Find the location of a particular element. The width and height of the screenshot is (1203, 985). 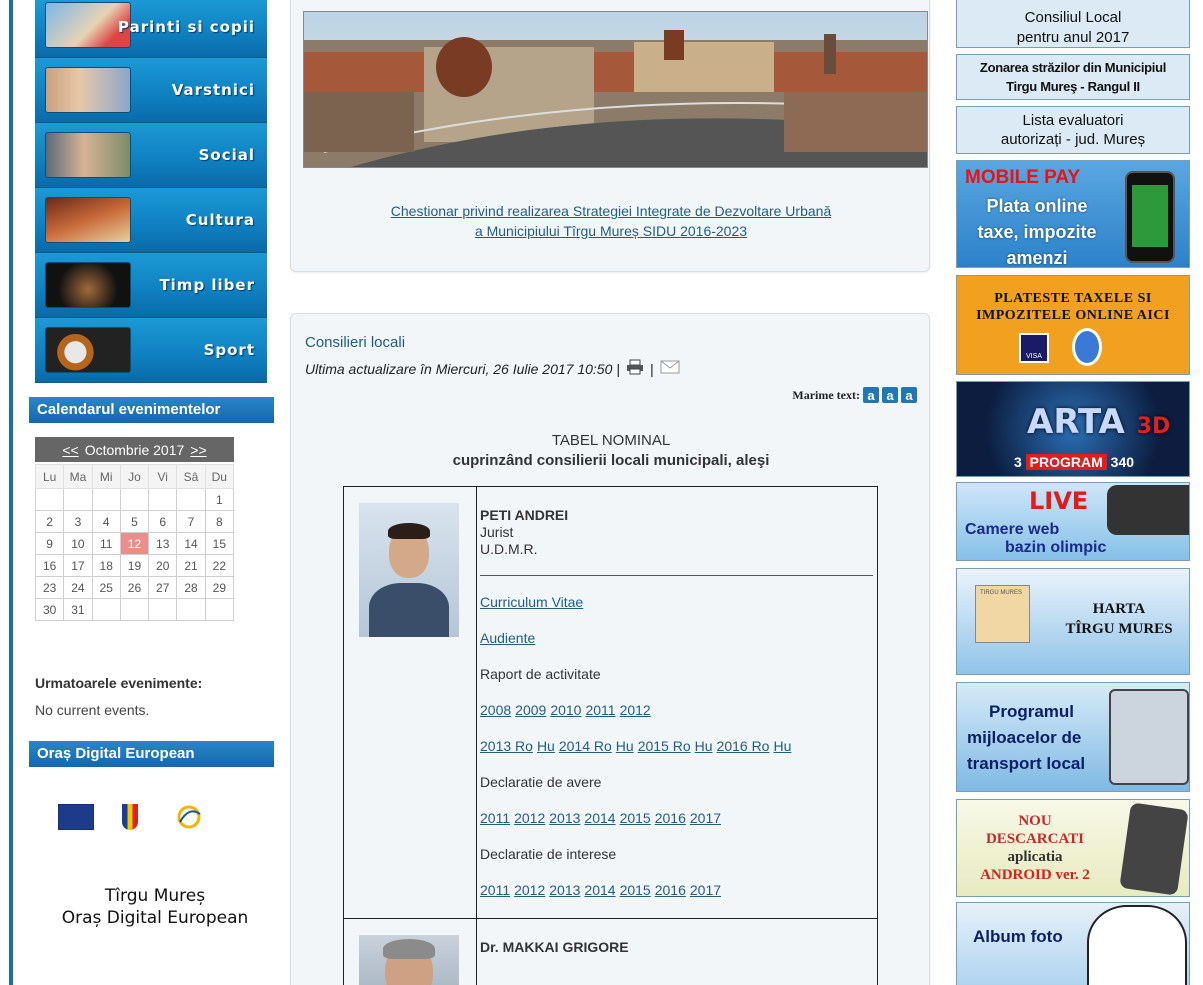

print-icon is located at coordinates (635, 368).